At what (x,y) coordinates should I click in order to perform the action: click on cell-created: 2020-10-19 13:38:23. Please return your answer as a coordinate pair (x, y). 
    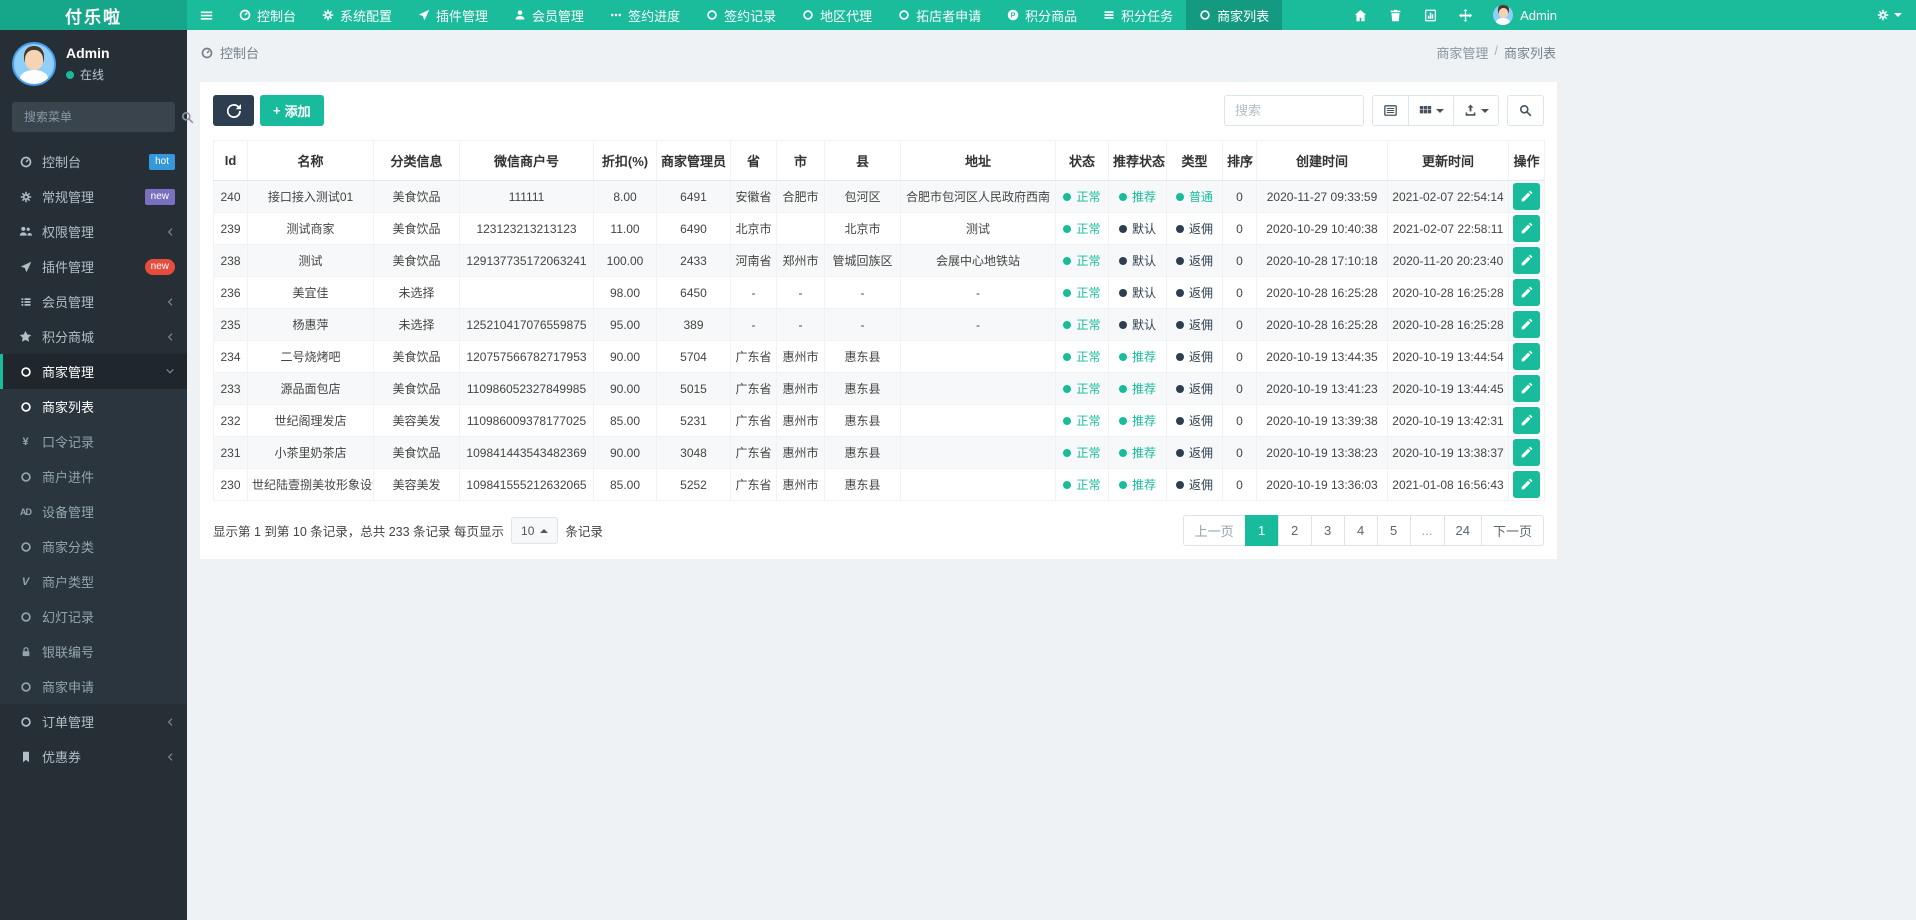
    Looking at the image, I should click on (1322, 452).